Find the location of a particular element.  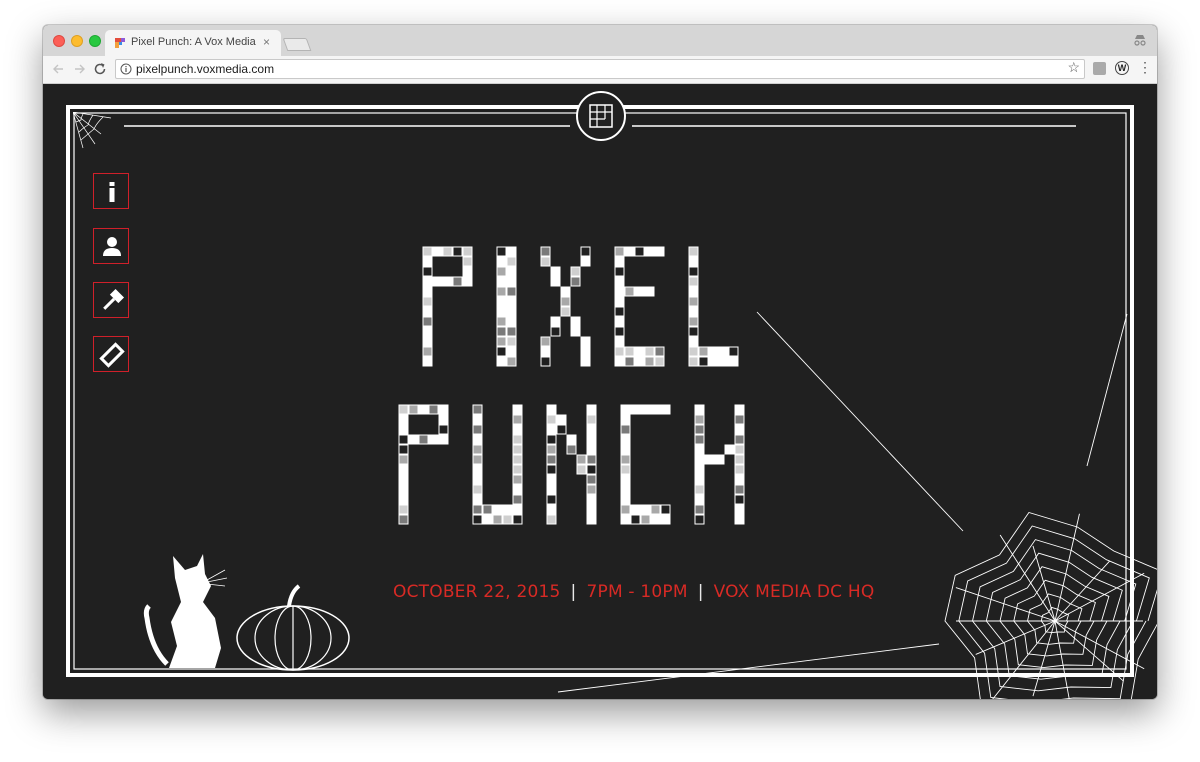

browser-toolbar: pixelpunch.voxmedia.com ☆ W ⋮ is located at coordinates (600, 70).